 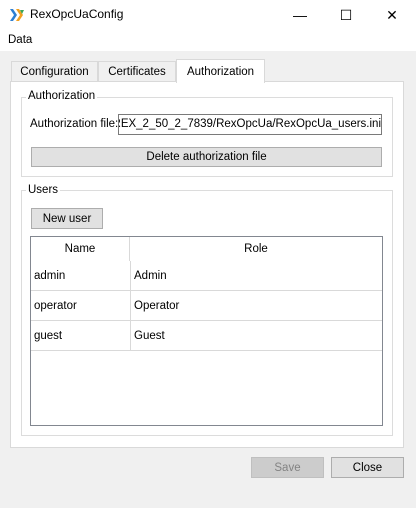 I want to click on menu-bar, so click(x=208, y=40).